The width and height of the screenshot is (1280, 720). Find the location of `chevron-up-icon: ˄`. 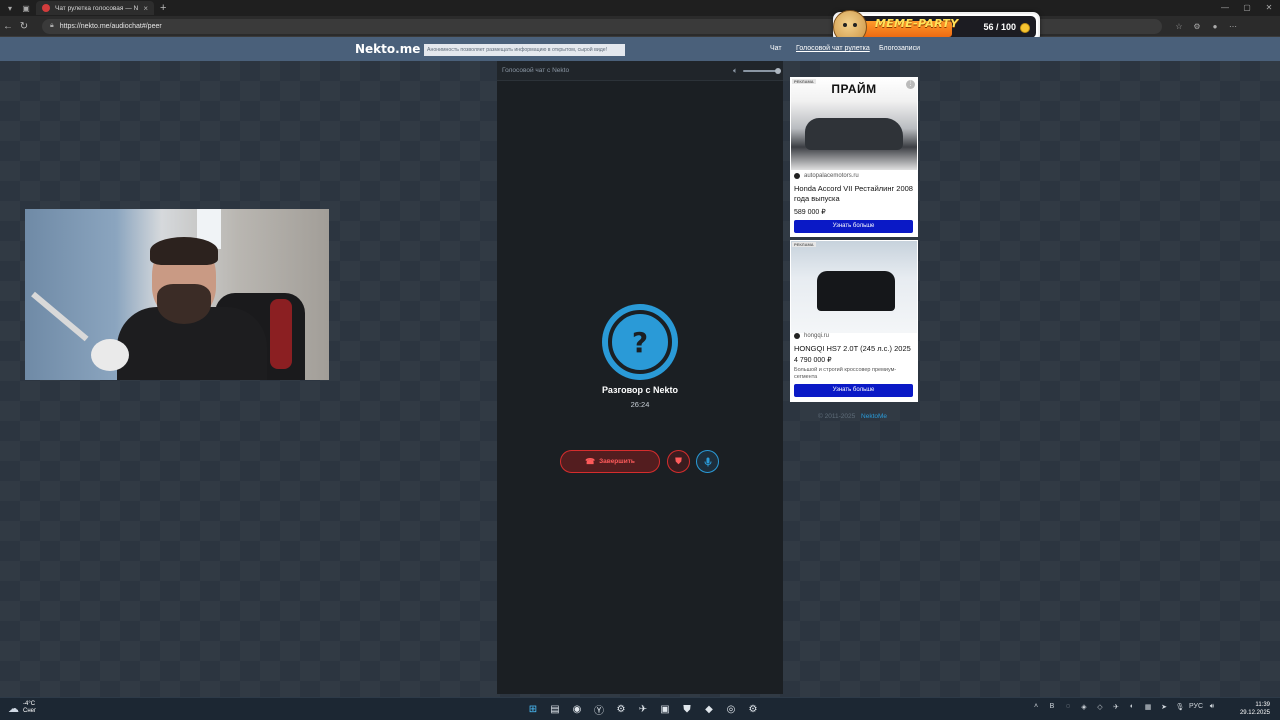

chevron-up-icon: ˄ is located at coordinates (1036, 707).